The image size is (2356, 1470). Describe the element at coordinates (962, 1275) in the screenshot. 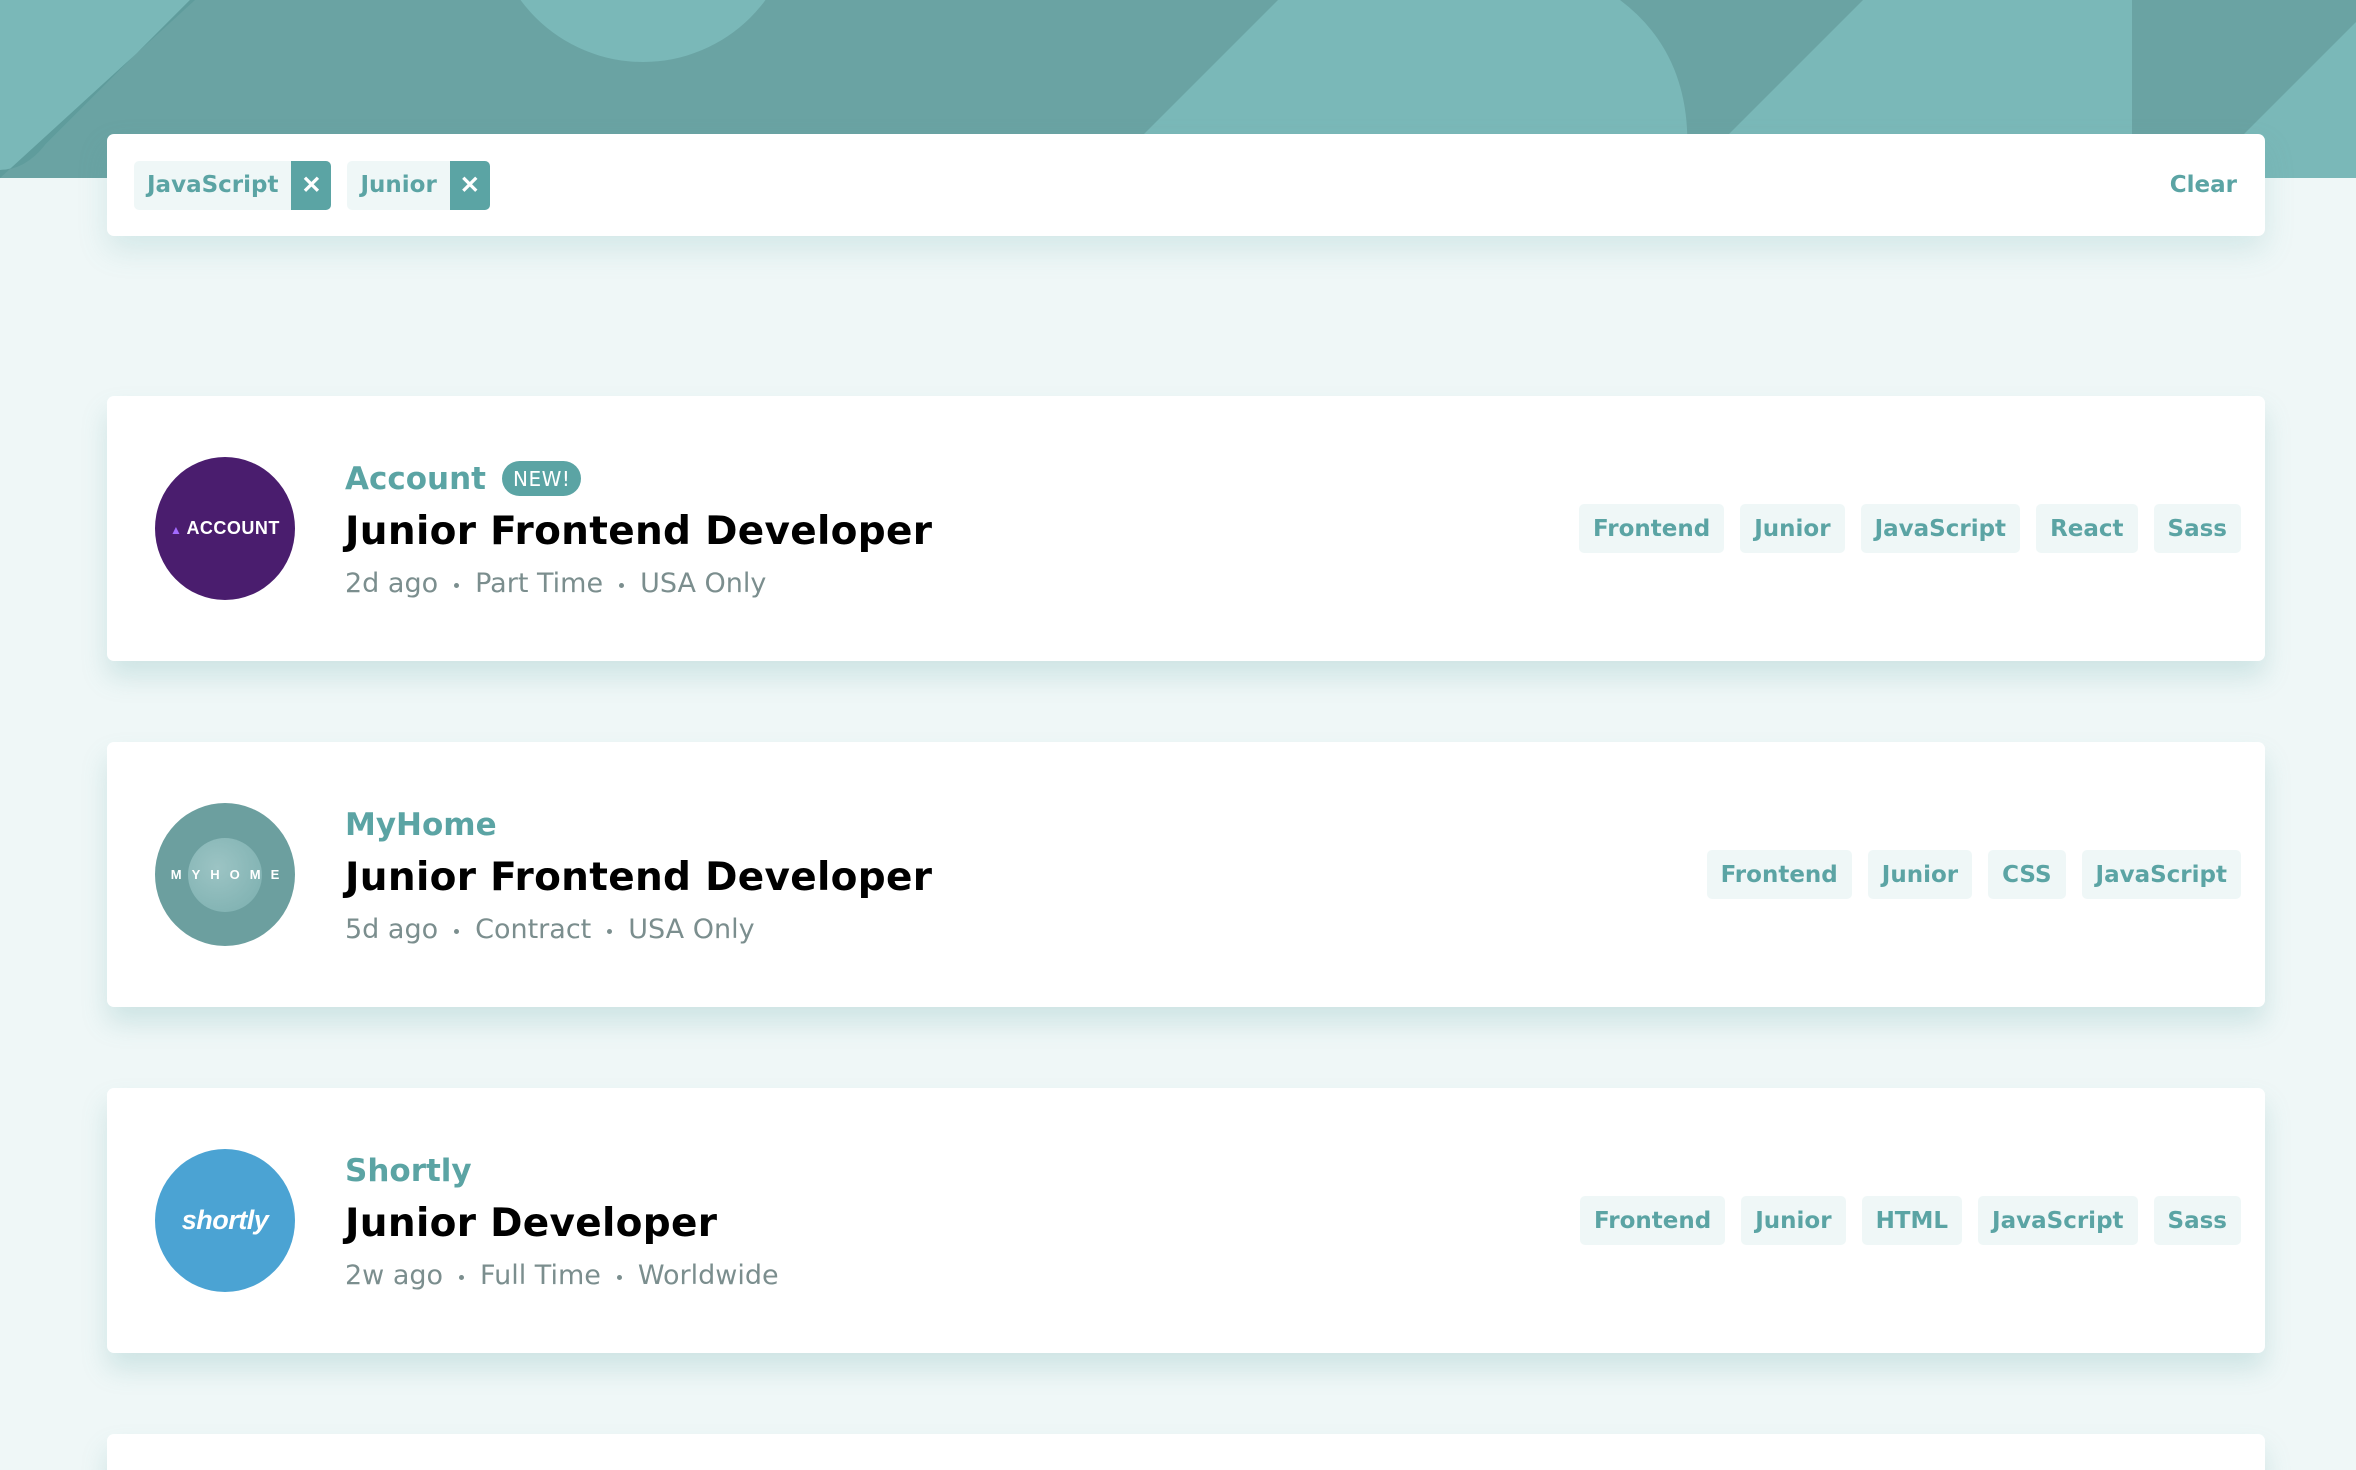

I see `job-meta: 2w ago Full Time Worldwide` at that location.